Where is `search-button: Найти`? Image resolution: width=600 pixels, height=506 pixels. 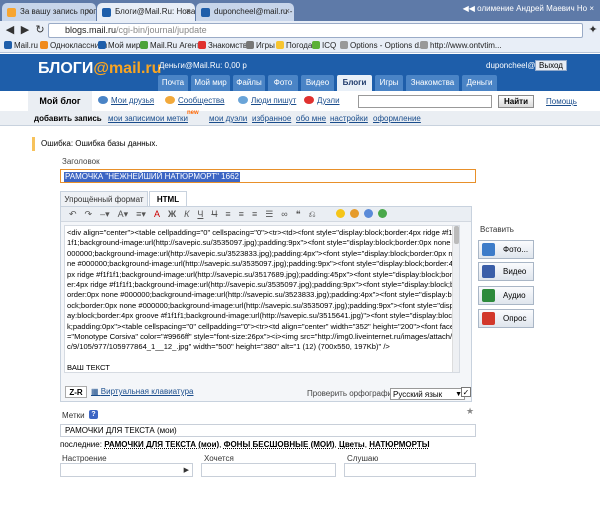 search-button: Найти is located at coordinates (516, 101).